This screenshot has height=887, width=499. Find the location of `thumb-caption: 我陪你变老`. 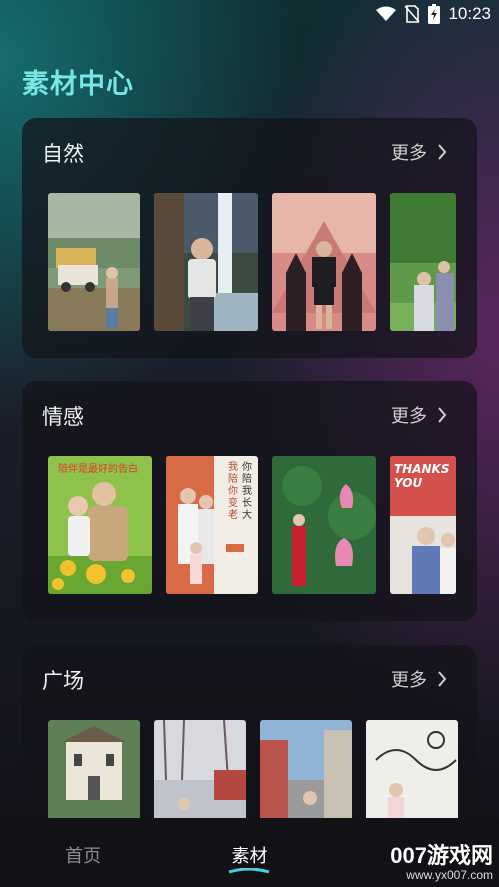

thumb-caption: 我陪你变老 is located at coordinates (233, 491).